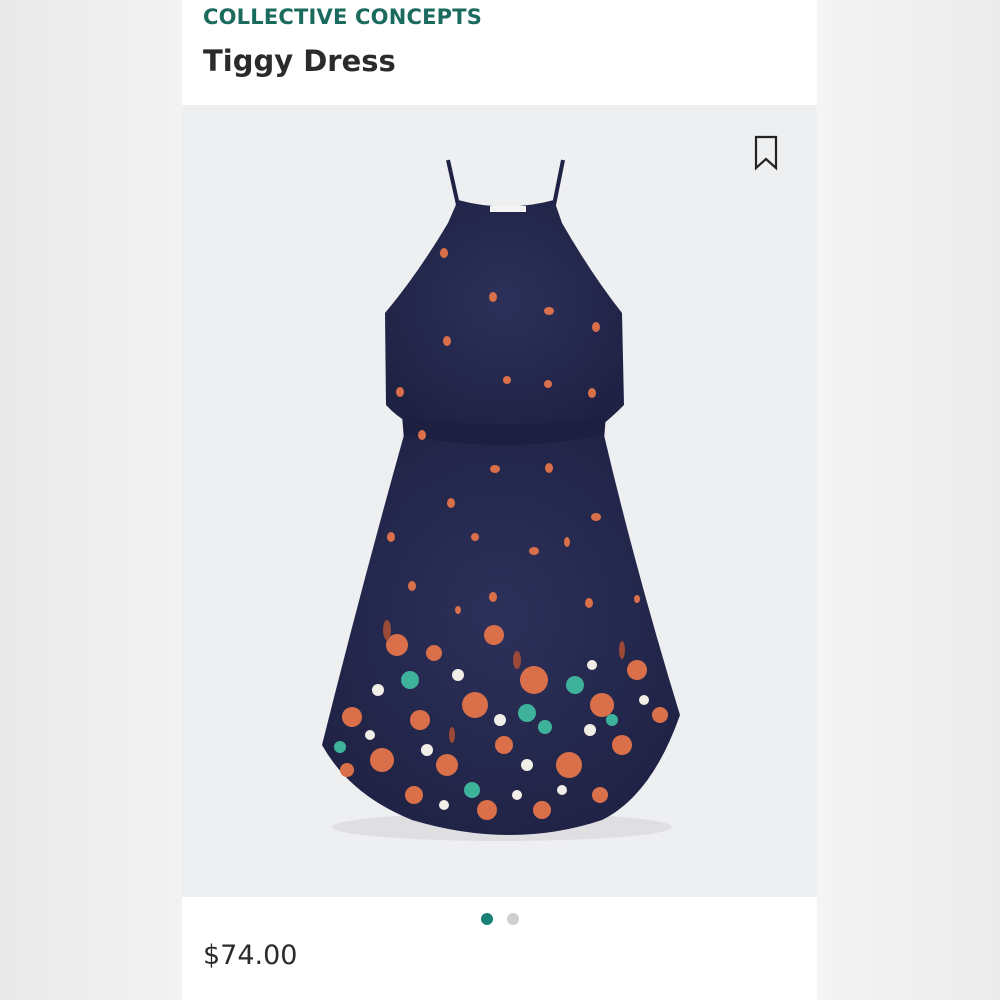 This screenshot has width=1000, height=1000. What do you see at coordinates (250, 955) in the screenshot?
I see `product-price: $74.00` at bounding box center [250, 955].